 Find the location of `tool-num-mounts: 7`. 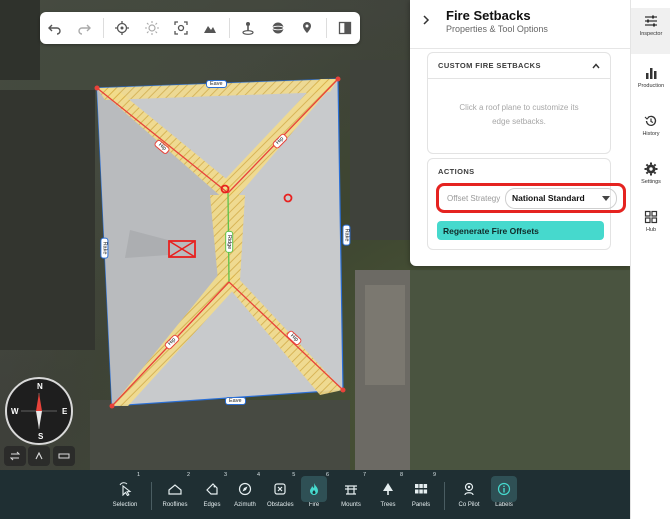

tool-num-mounts: 7 is located at coordinates (364, 475).